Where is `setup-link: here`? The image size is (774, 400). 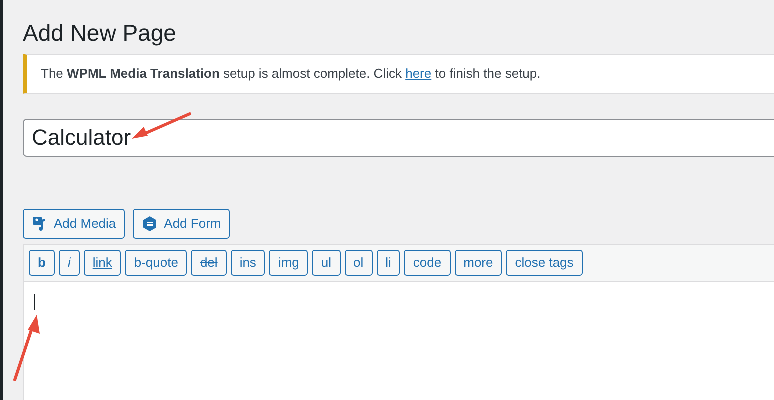
setup-link: here is located at coordinates (419, 74).